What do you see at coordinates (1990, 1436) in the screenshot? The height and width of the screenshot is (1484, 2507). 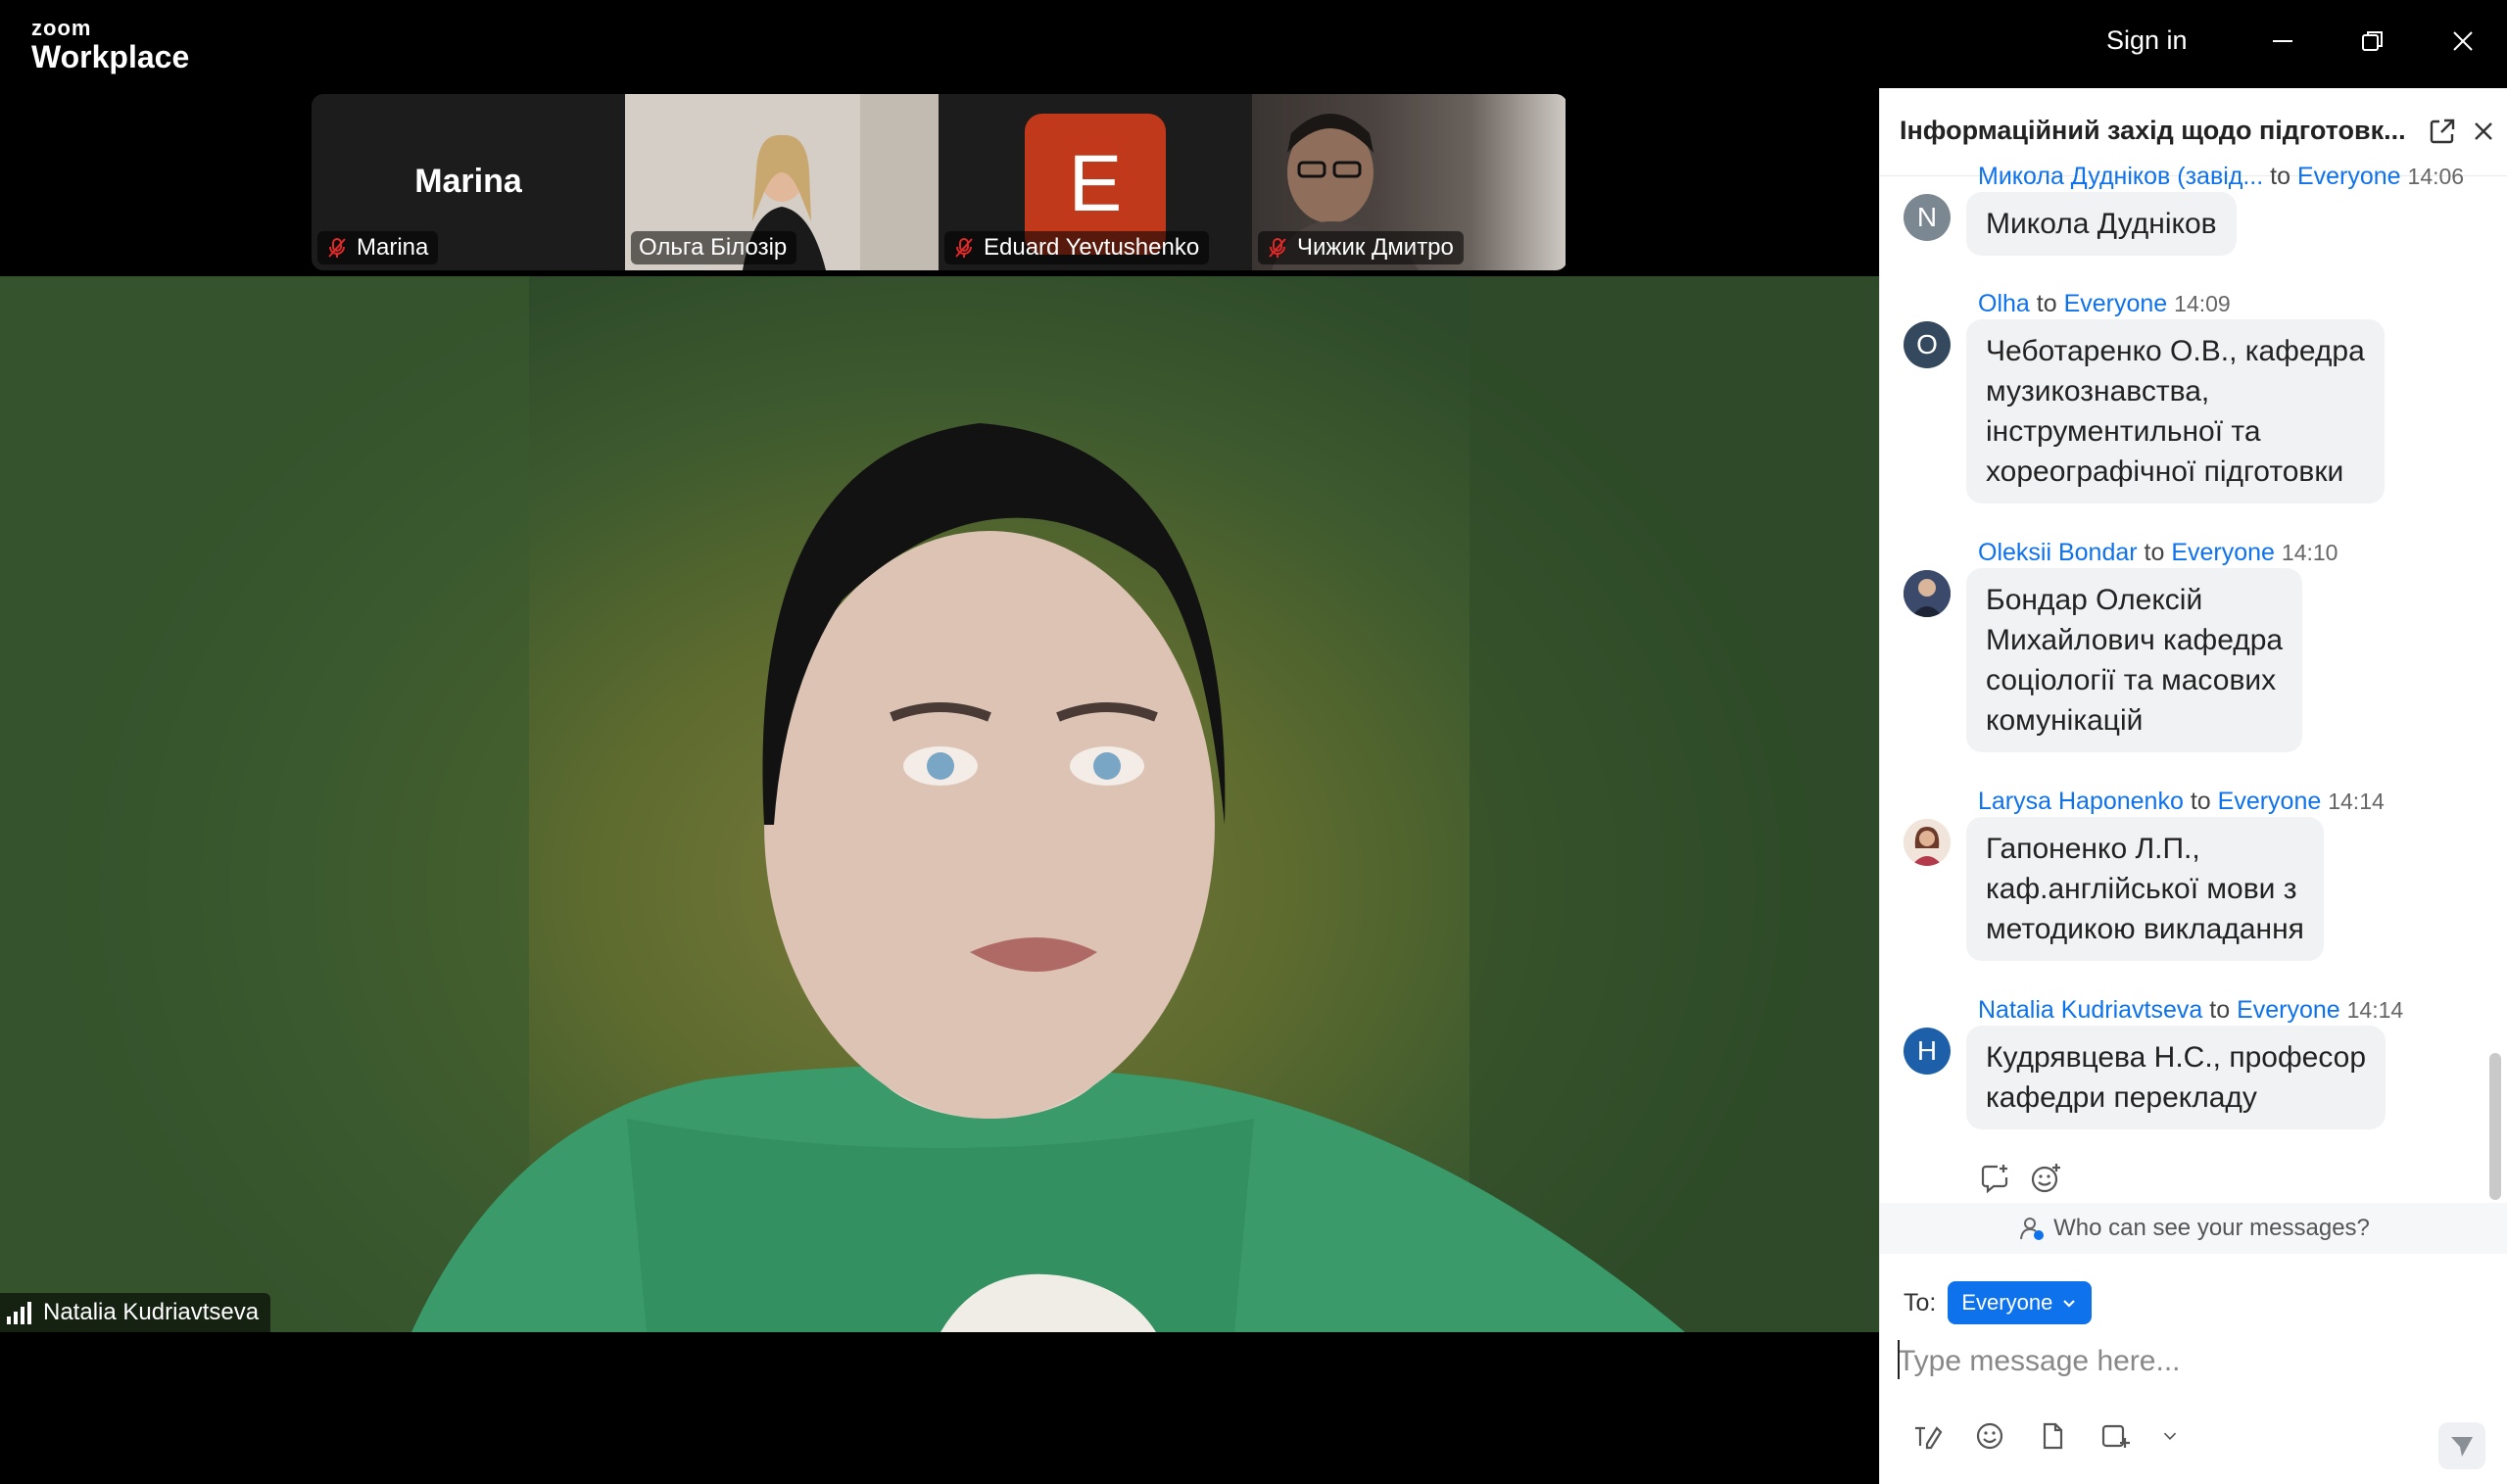 I see `emoji-icon` at bounding box center [1990, 1436].